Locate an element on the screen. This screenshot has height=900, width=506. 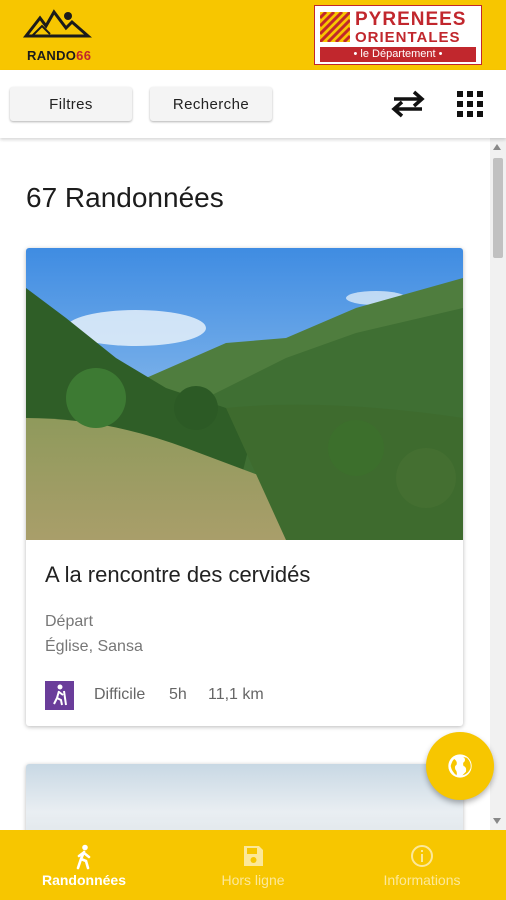
map-view-button is located at coordinates (460, 766).